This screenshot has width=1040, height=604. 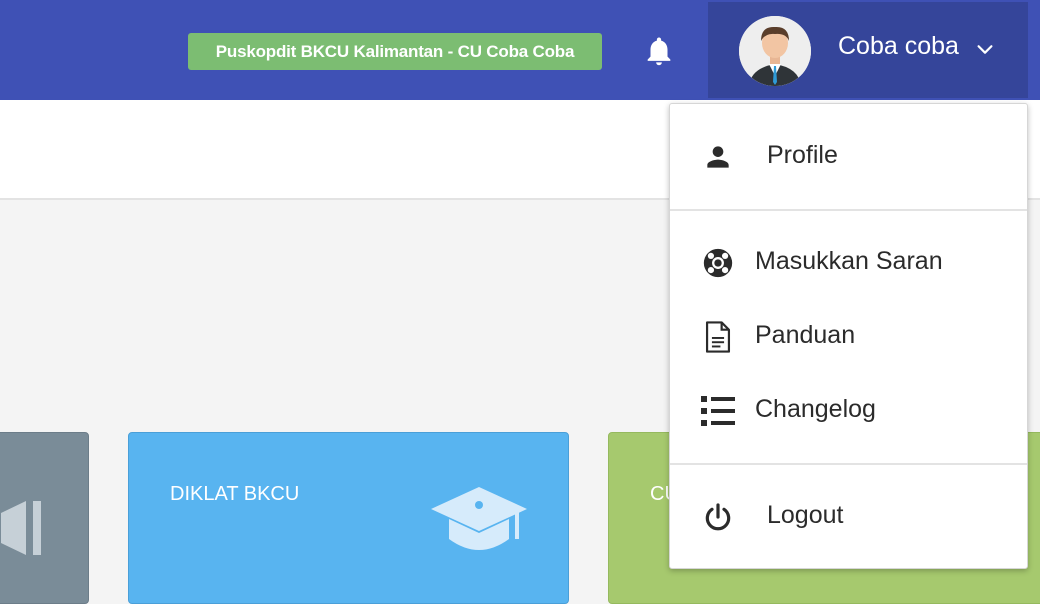 What do you see at coordinates (44, 518) in the screenshot?
I see `dashboard-card-announcement` at bounding box center [44, 518].